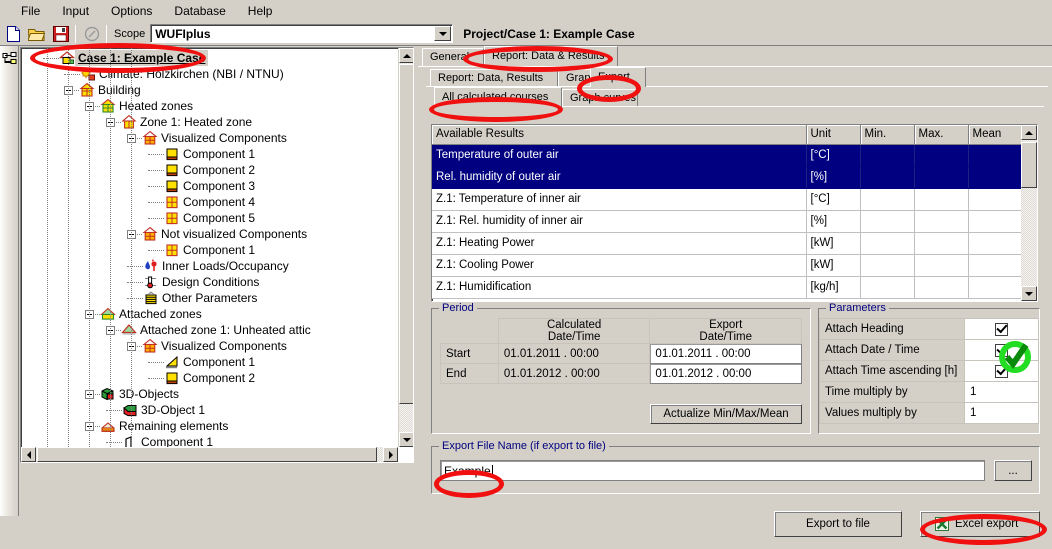 The width and height of the screenshot is (1052, 549). What do you see at coordinates (217, 58) in the screenshot?
I see `tree-case-node: Case 1: Example Case` at bounding box center [217, 58].